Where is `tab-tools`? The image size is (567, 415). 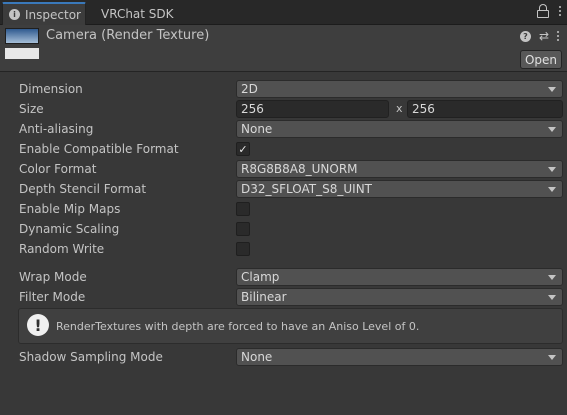 tab-tools is located at coordinates (549, 11).